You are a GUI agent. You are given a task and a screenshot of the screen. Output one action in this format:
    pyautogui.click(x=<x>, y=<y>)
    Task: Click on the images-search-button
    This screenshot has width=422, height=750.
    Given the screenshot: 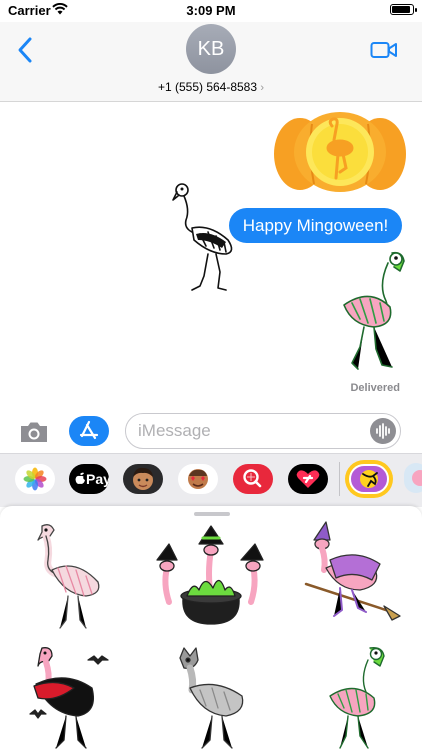 What is the action you would take?
    pyautogui.click(x=253, y=479)
    